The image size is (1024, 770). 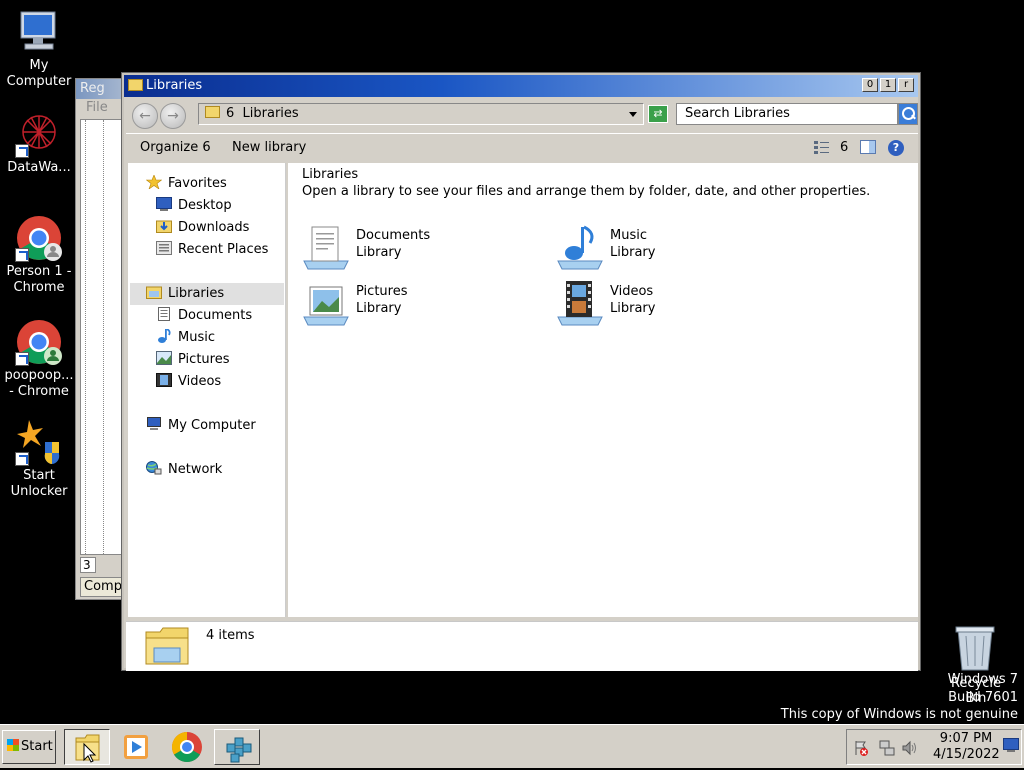 I want to click on clock: 9:07 PM 4/15/2022, so click(x=966, y=747).